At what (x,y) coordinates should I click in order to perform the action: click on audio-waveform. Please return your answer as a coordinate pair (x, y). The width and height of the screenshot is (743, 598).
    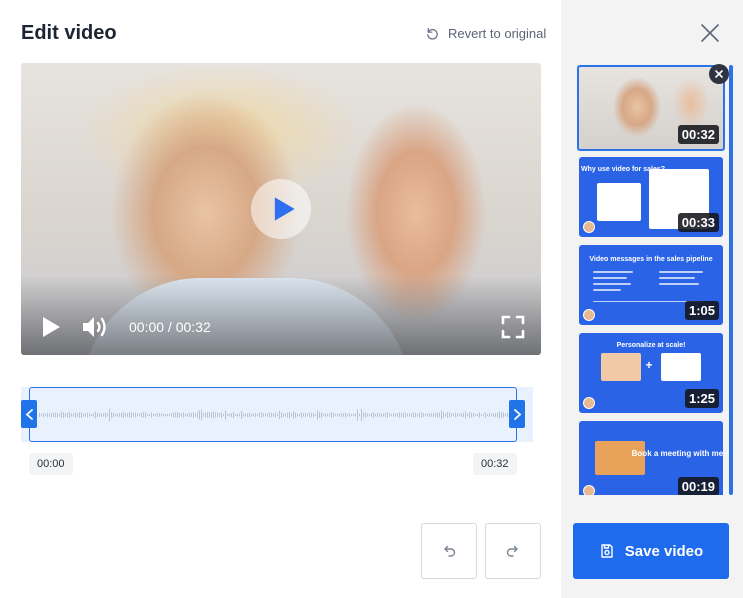
    Looking at the image, I should click on (276, 415).